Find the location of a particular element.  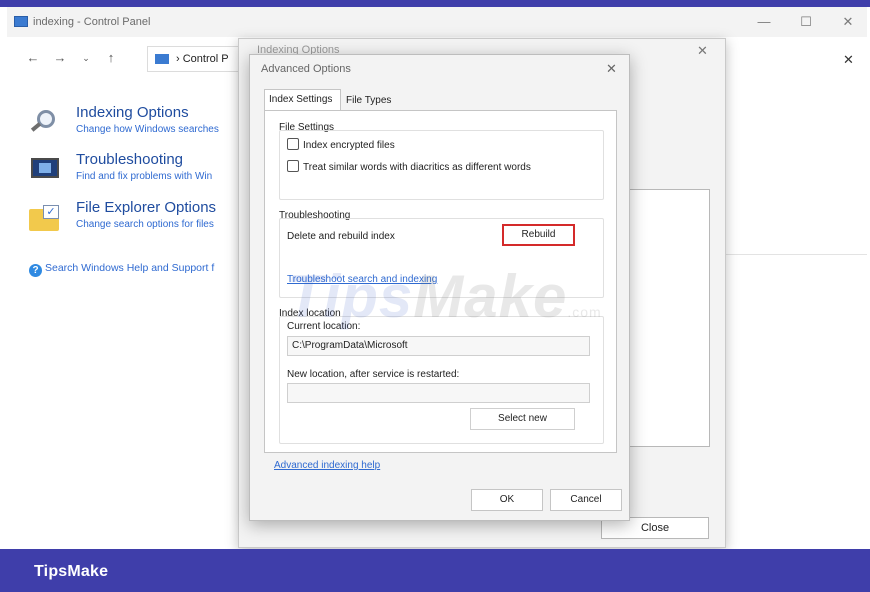

advanced-options-close-icon: ✕ is located at coordinates (611, 69).